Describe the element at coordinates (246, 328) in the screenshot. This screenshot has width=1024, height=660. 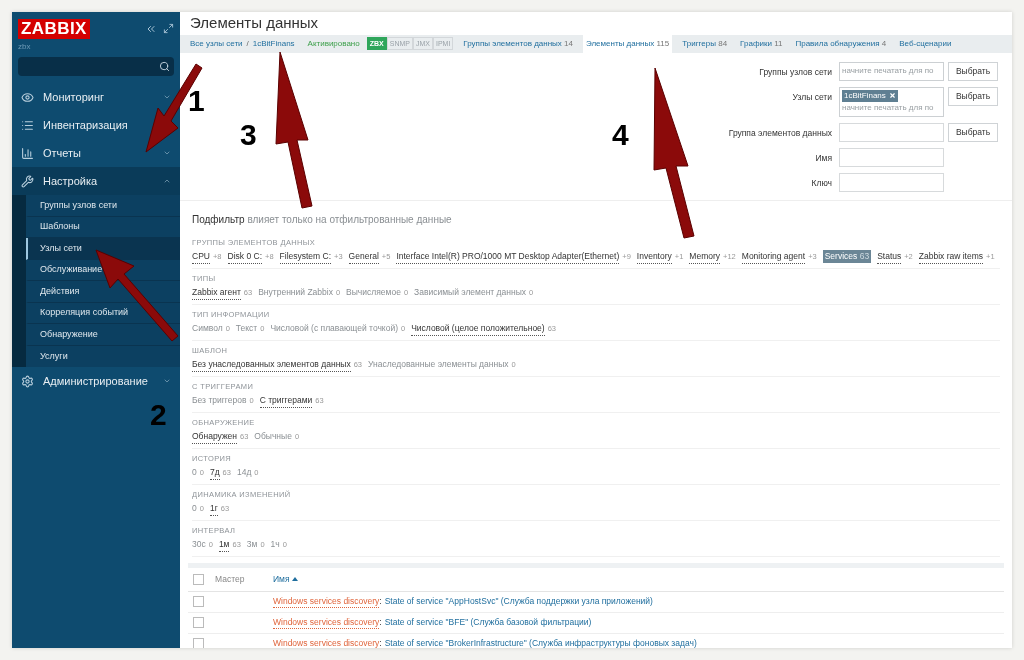
I see `subfilter-option: Текст` at that location.